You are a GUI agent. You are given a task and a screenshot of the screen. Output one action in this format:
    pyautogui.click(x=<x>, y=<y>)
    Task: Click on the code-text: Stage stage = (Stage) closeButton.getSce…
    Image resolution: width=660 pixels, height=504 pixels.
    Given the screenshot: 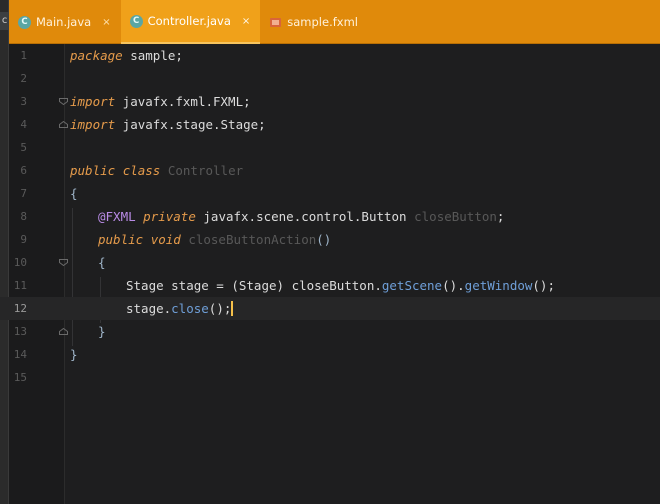 What is the action you would take?
    pyautogui.click(x=340, y=285)
    